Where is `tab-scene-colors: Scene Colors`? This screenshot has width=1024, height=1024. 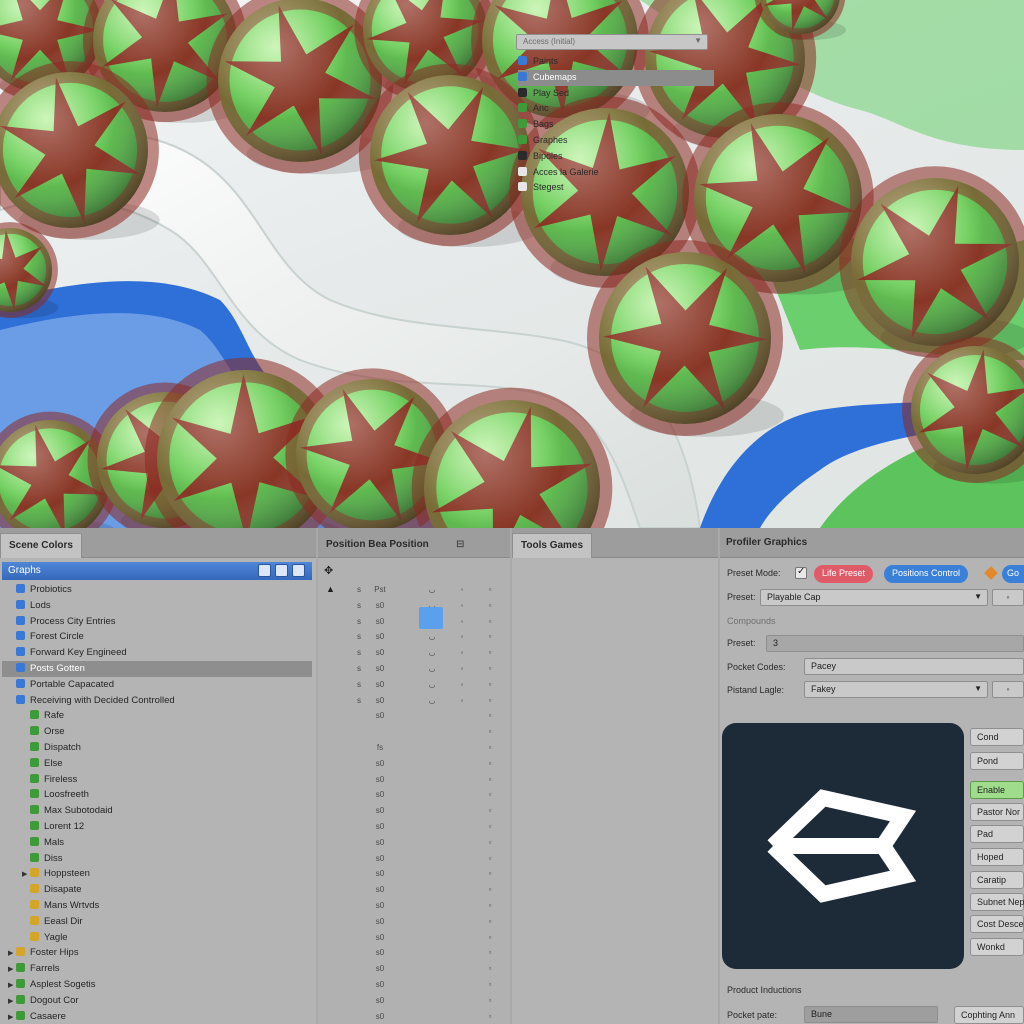
tab-scene-colors: Scene Colors is located at coordinates (41, 545).